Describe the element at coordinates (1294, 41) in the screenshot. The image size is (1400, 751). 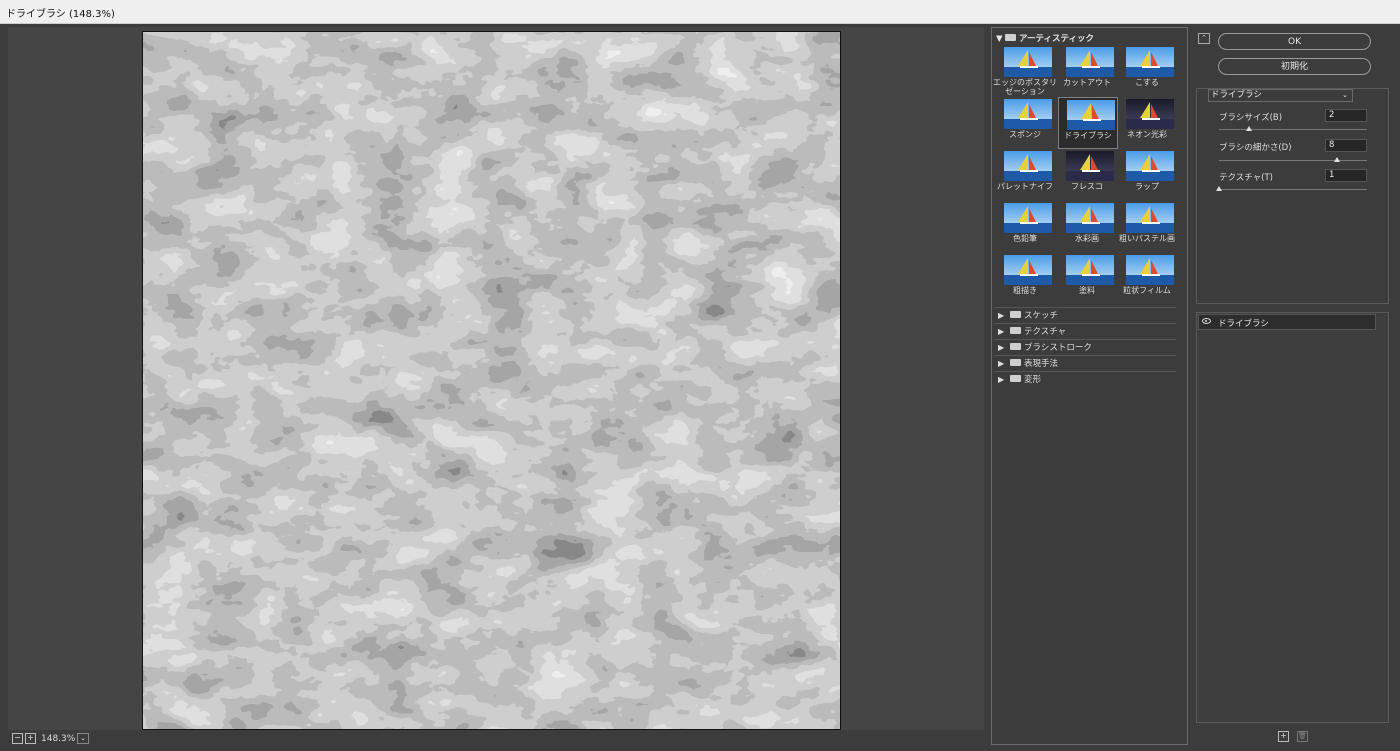
I see `ok-button: OK` at that location.